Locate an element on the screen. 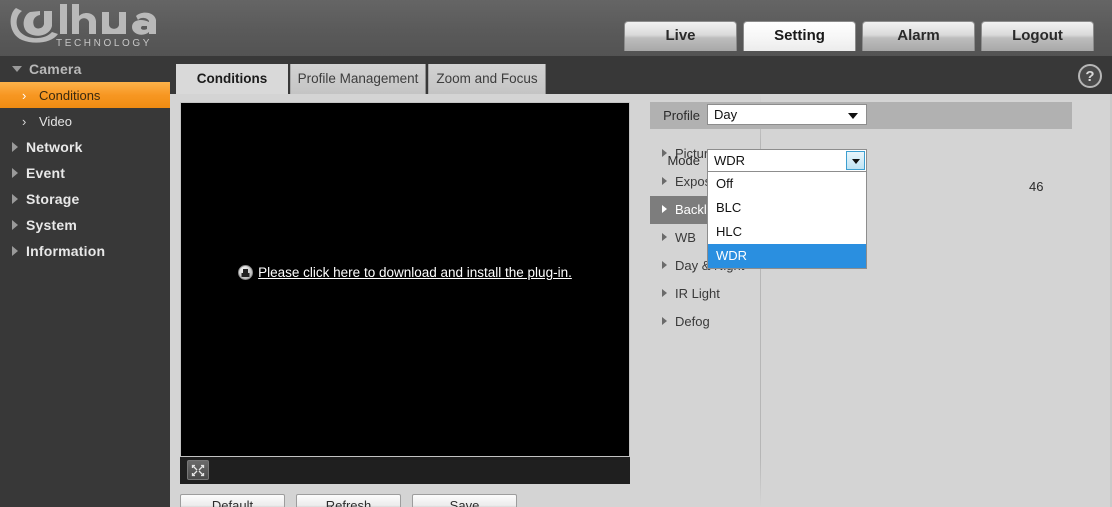 This screenshot has width=1112, height=507. profile-label: Profile is located at coordinates (681, 115).